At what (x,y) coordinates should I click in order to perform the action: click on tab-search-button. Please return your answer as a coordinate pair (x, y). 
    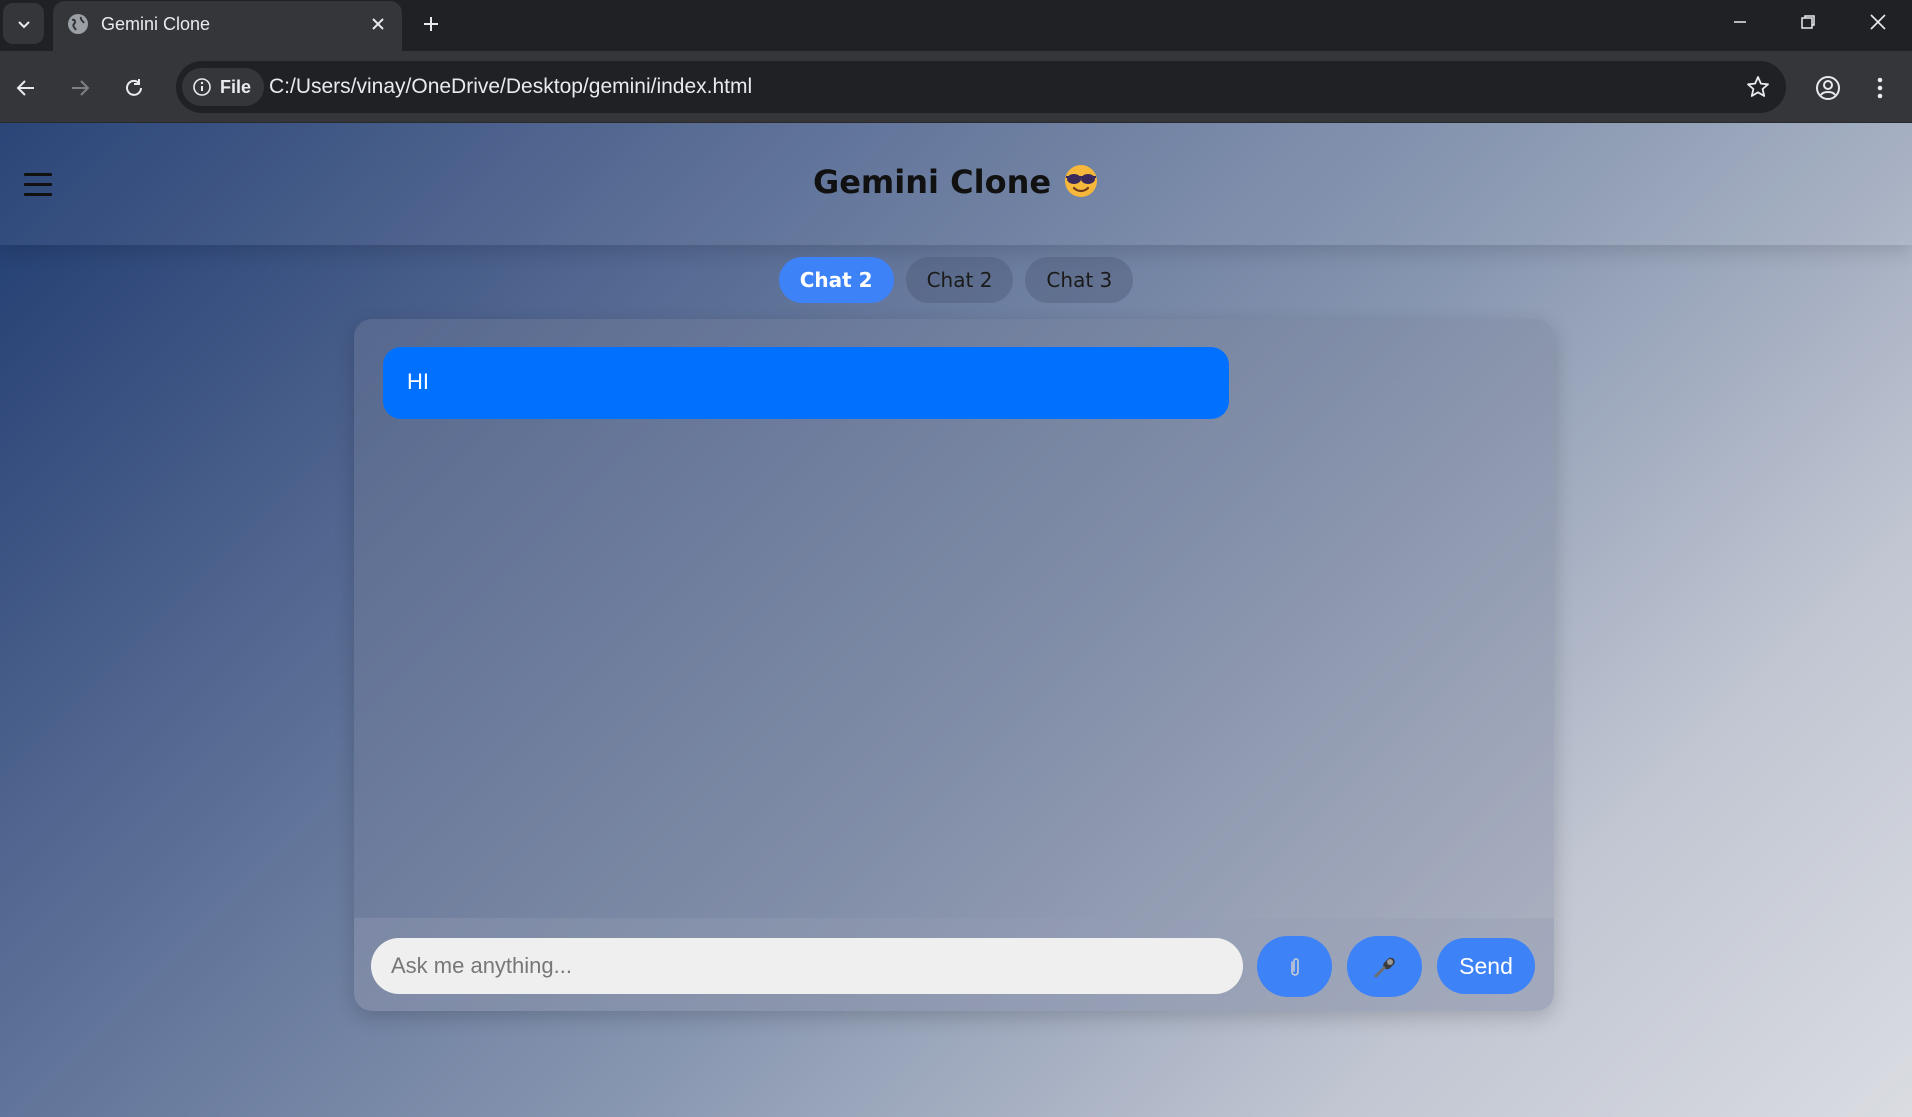
    Looking at the image, I should click on (23, 23).